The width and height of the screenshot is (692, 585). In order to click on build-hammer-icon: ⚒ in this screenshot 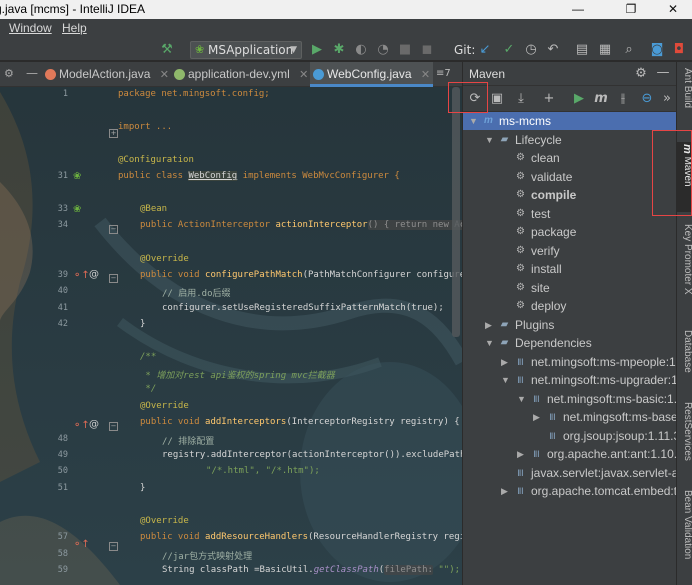, I will do `click(167, 50)`.